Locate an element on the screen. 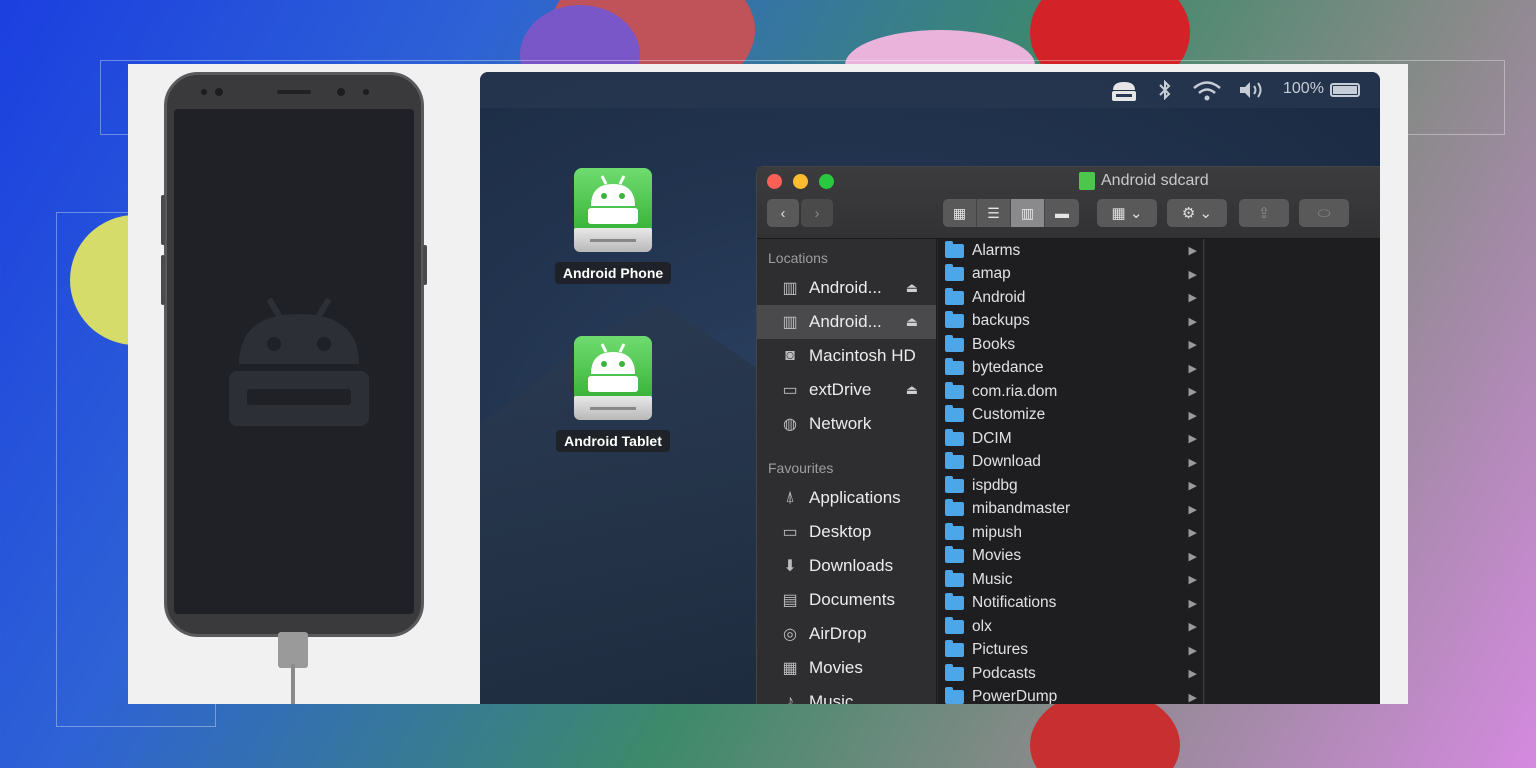  sidebar-item-documents: ▤ Documents is located at coordinates (846, 600).